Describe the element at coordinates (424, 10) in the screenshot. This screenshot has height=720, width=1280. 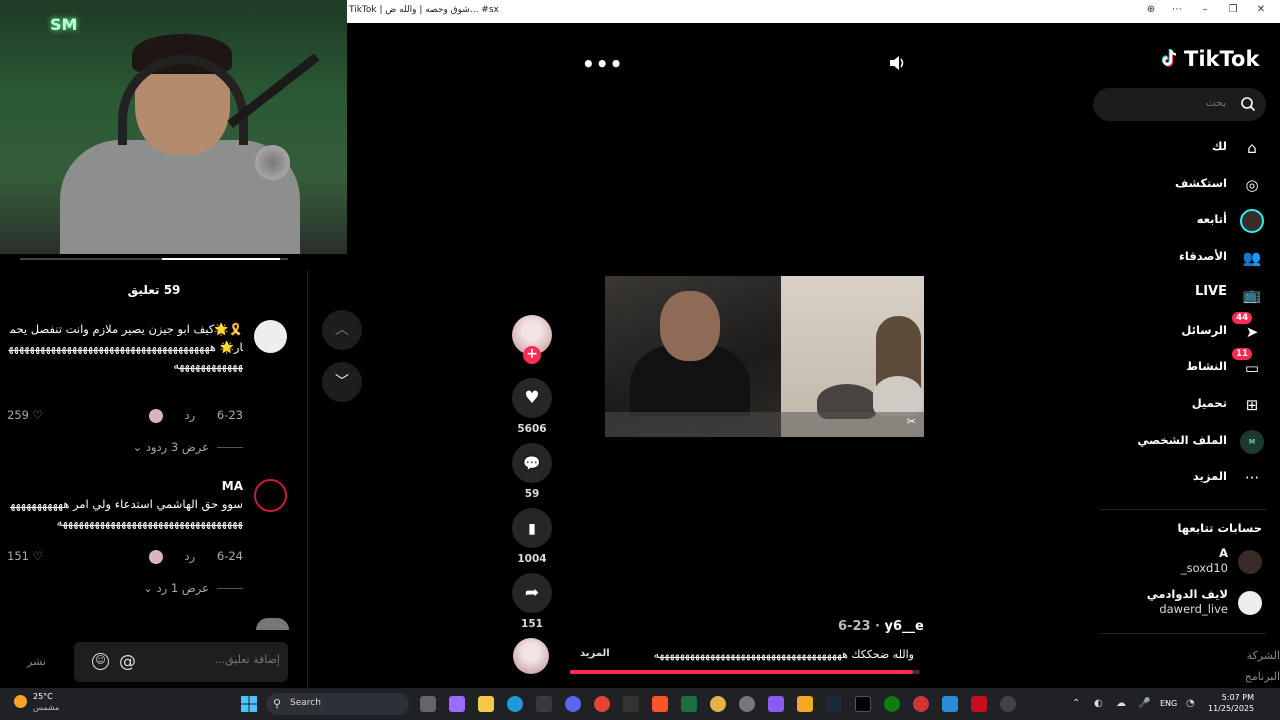
I see `window-title: TikTok | شوق وحصه | والله ض... #sx` at that location.